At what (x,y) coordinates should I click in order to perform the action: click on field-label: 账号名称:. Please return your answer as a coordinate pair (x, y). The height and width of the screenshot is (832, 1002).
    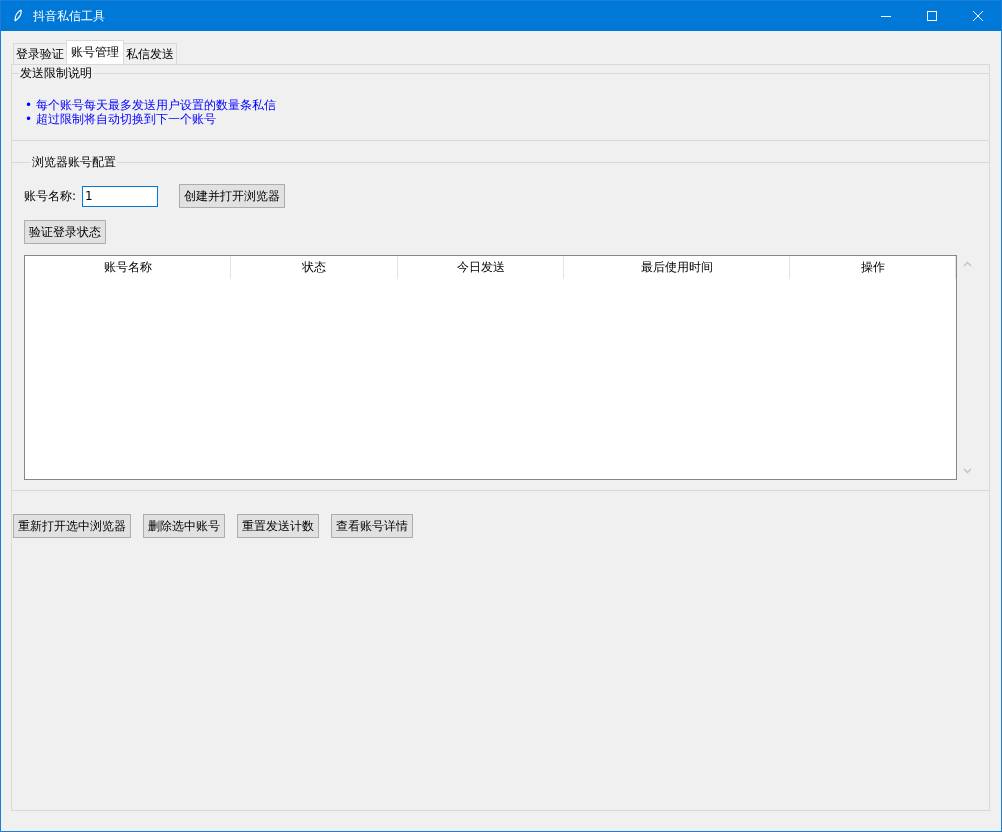
    Looking at the image, I should click on (50, 196).